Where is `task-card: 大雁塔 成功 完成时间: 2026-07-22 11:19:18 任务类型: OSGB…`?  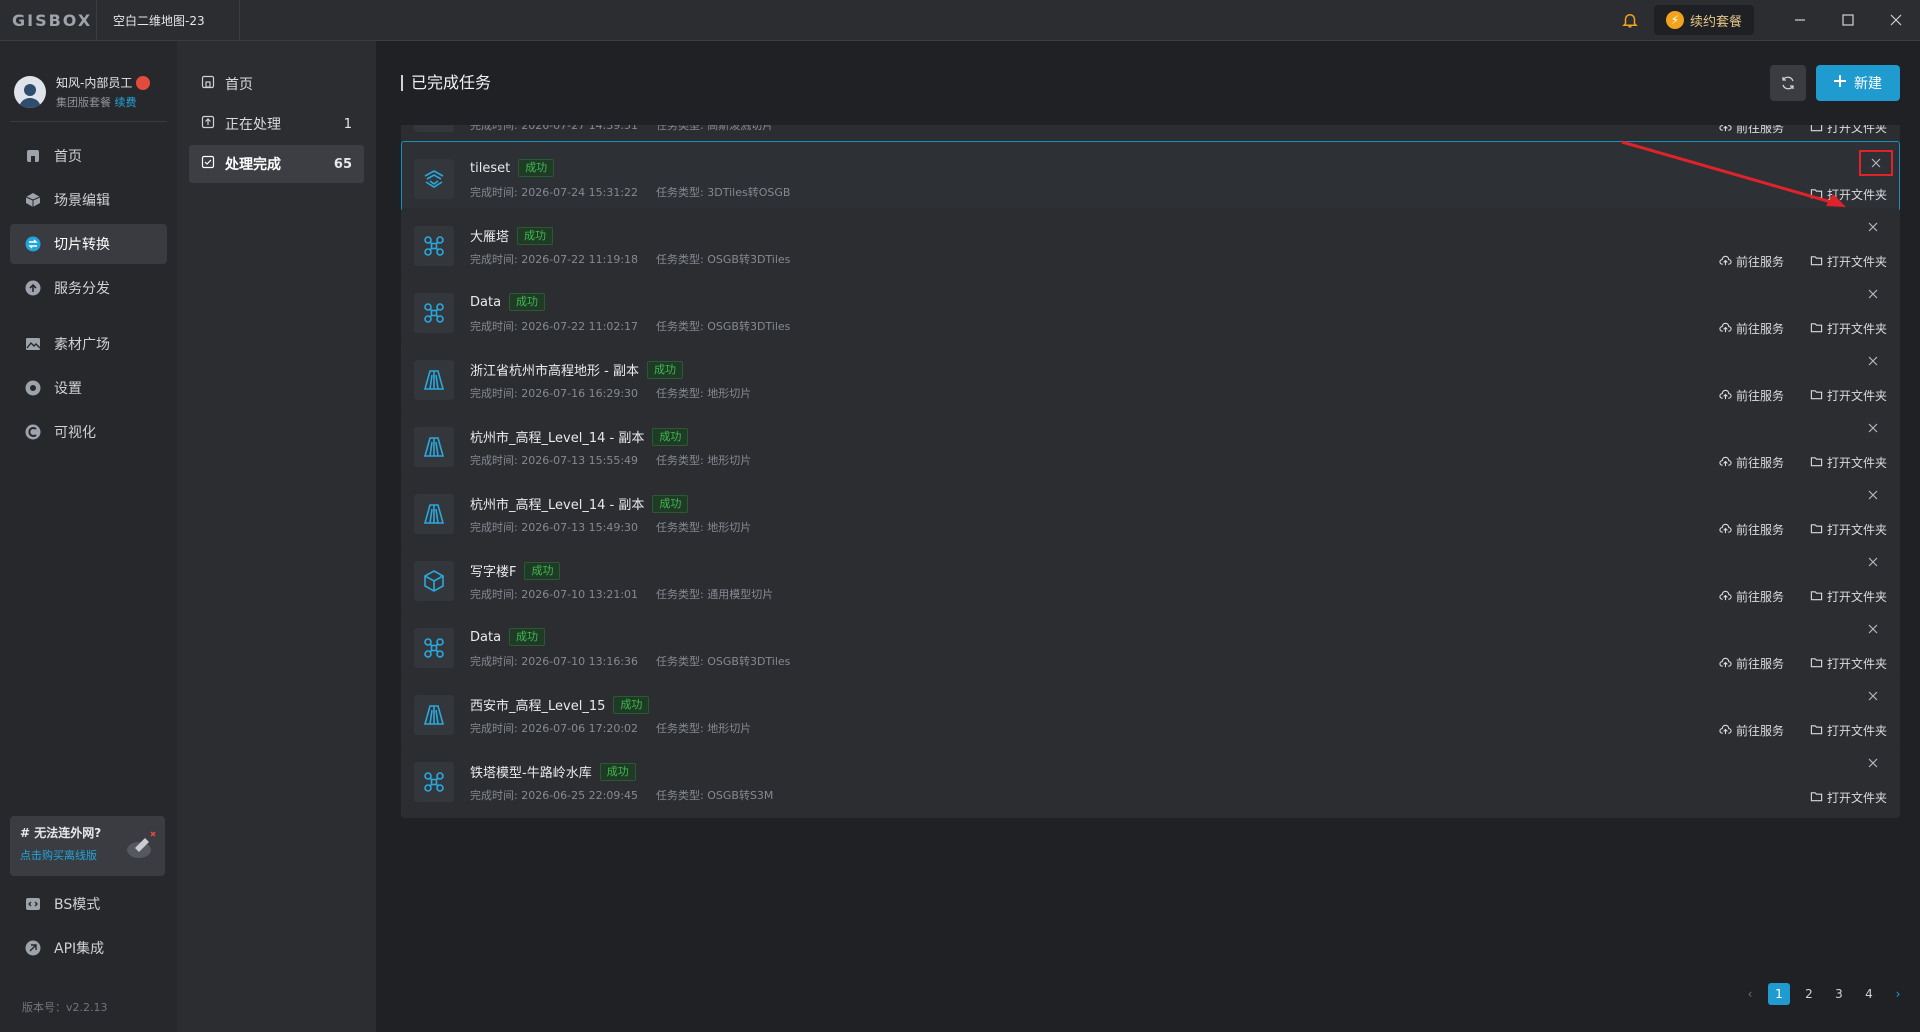
task-card: 大雁塔 成功 完成时间: 2026-07-22 11:19:18 任务类型: OSGB… is located at coordinates (1150, 245).